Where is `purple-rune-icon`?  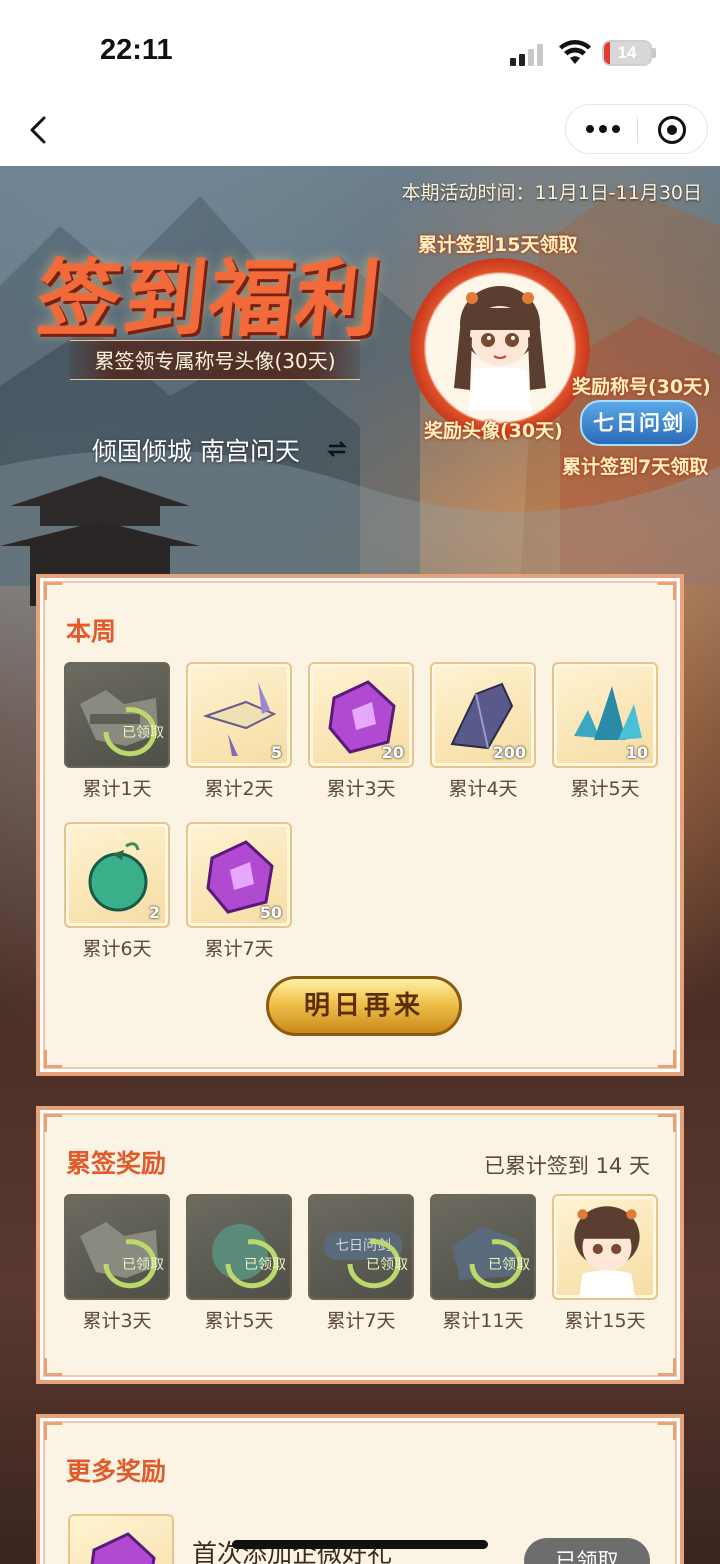
purple-rune-icon is located at coordinates (123, 1548).